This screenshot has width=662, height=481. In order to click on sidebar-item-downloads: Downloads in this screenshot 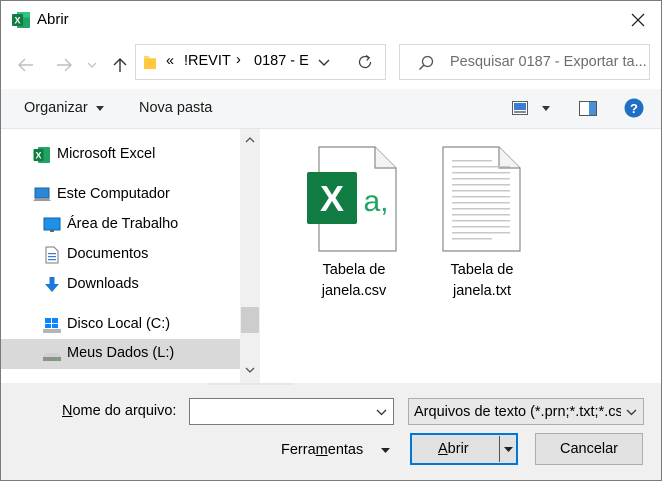, I will do `click(120, 285)`.